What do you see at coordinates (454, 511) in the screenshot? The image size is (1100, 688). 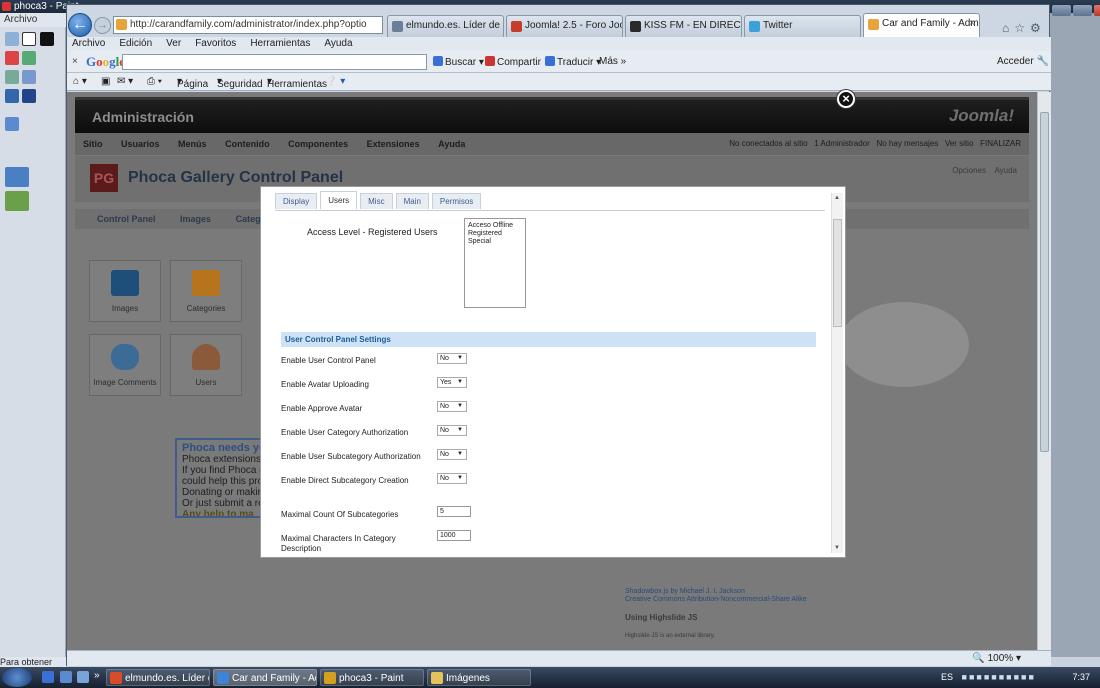 I see `max-subcategories-input: 5` at bounding box center [454, 511].